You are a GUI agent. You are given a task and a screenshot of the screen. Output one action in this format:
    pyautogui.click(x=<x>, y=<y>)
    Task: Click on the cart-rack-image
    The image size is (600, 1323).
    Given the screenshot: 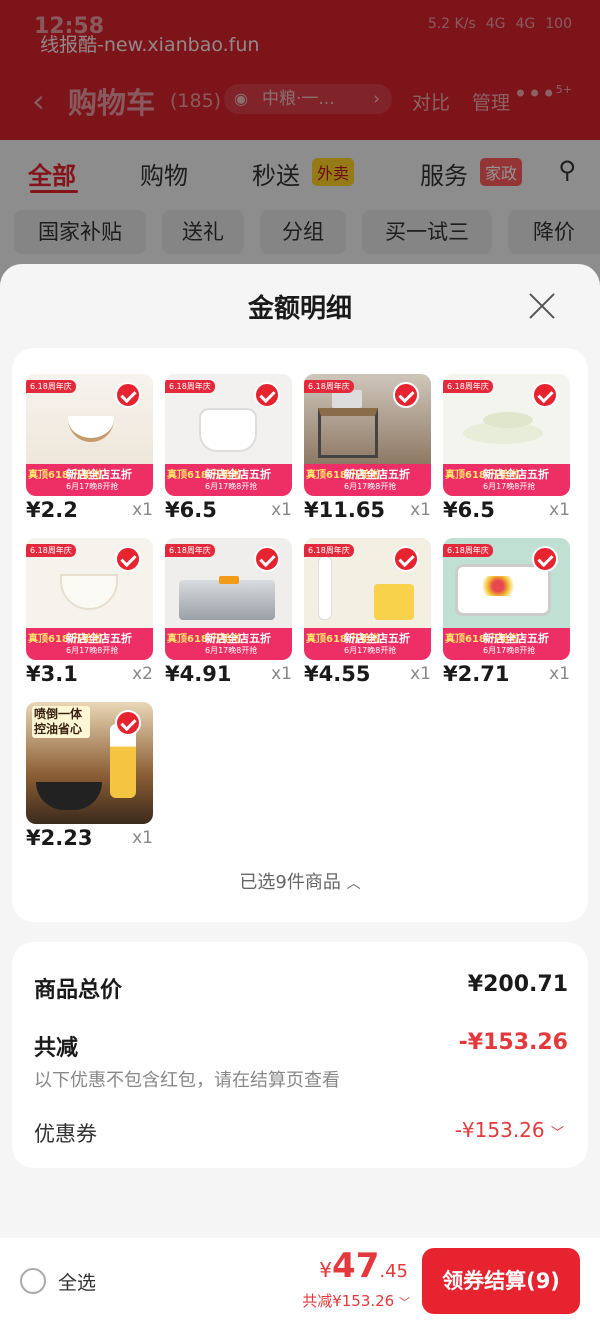 What is the action you would take?
    pyautogui.click(x=348, y=433)
    